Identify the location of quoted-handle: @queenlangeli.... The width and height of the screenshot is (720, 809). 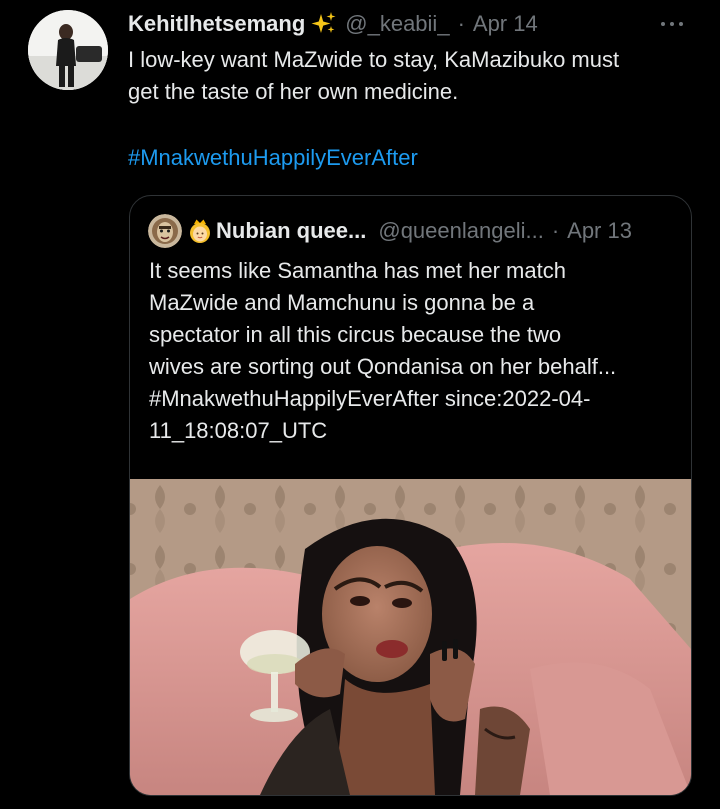
(460, 231).